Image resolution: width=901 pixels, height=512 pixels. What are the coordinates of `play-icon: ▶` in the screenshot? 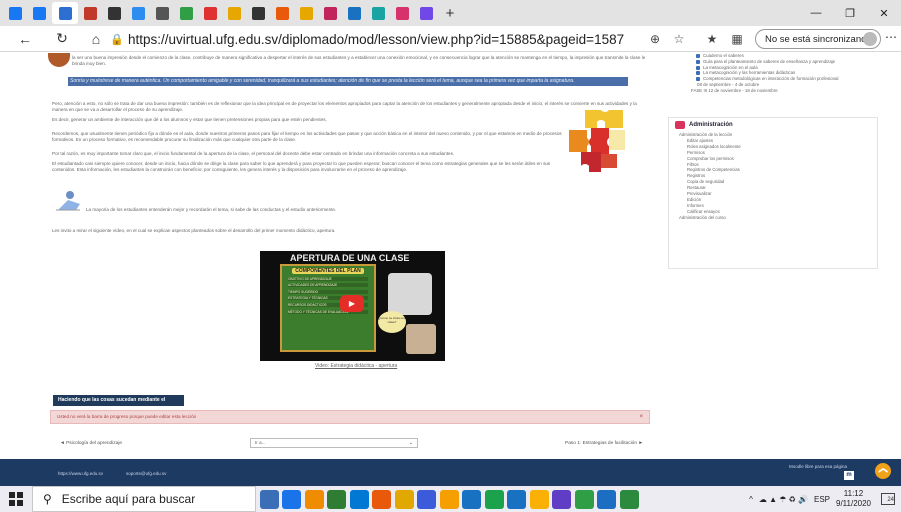 It's located at (352, 303).